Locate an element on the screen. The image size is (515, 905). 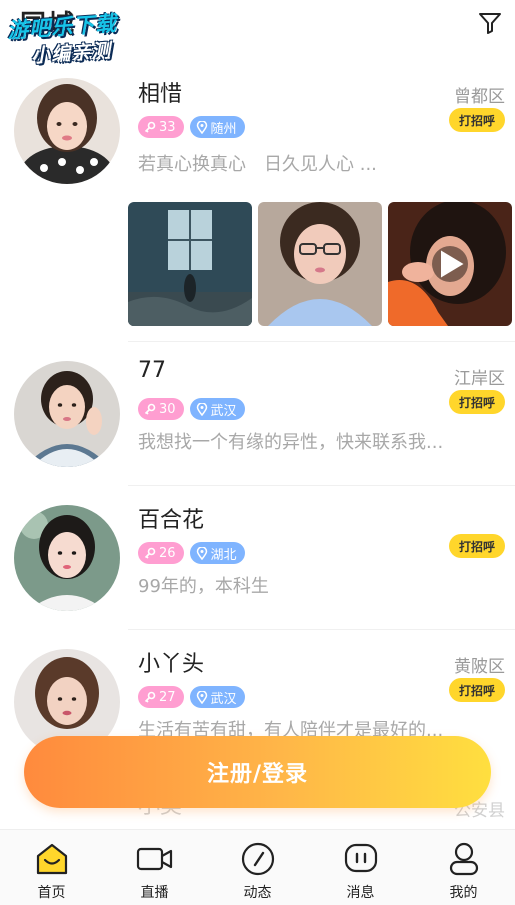
age-text: 33 is located at coordinates (167, 127).